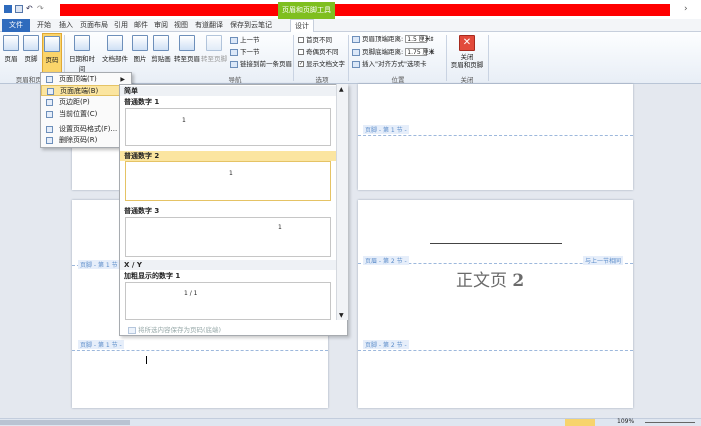  I want to click on text-cursor, so click(146, 360).